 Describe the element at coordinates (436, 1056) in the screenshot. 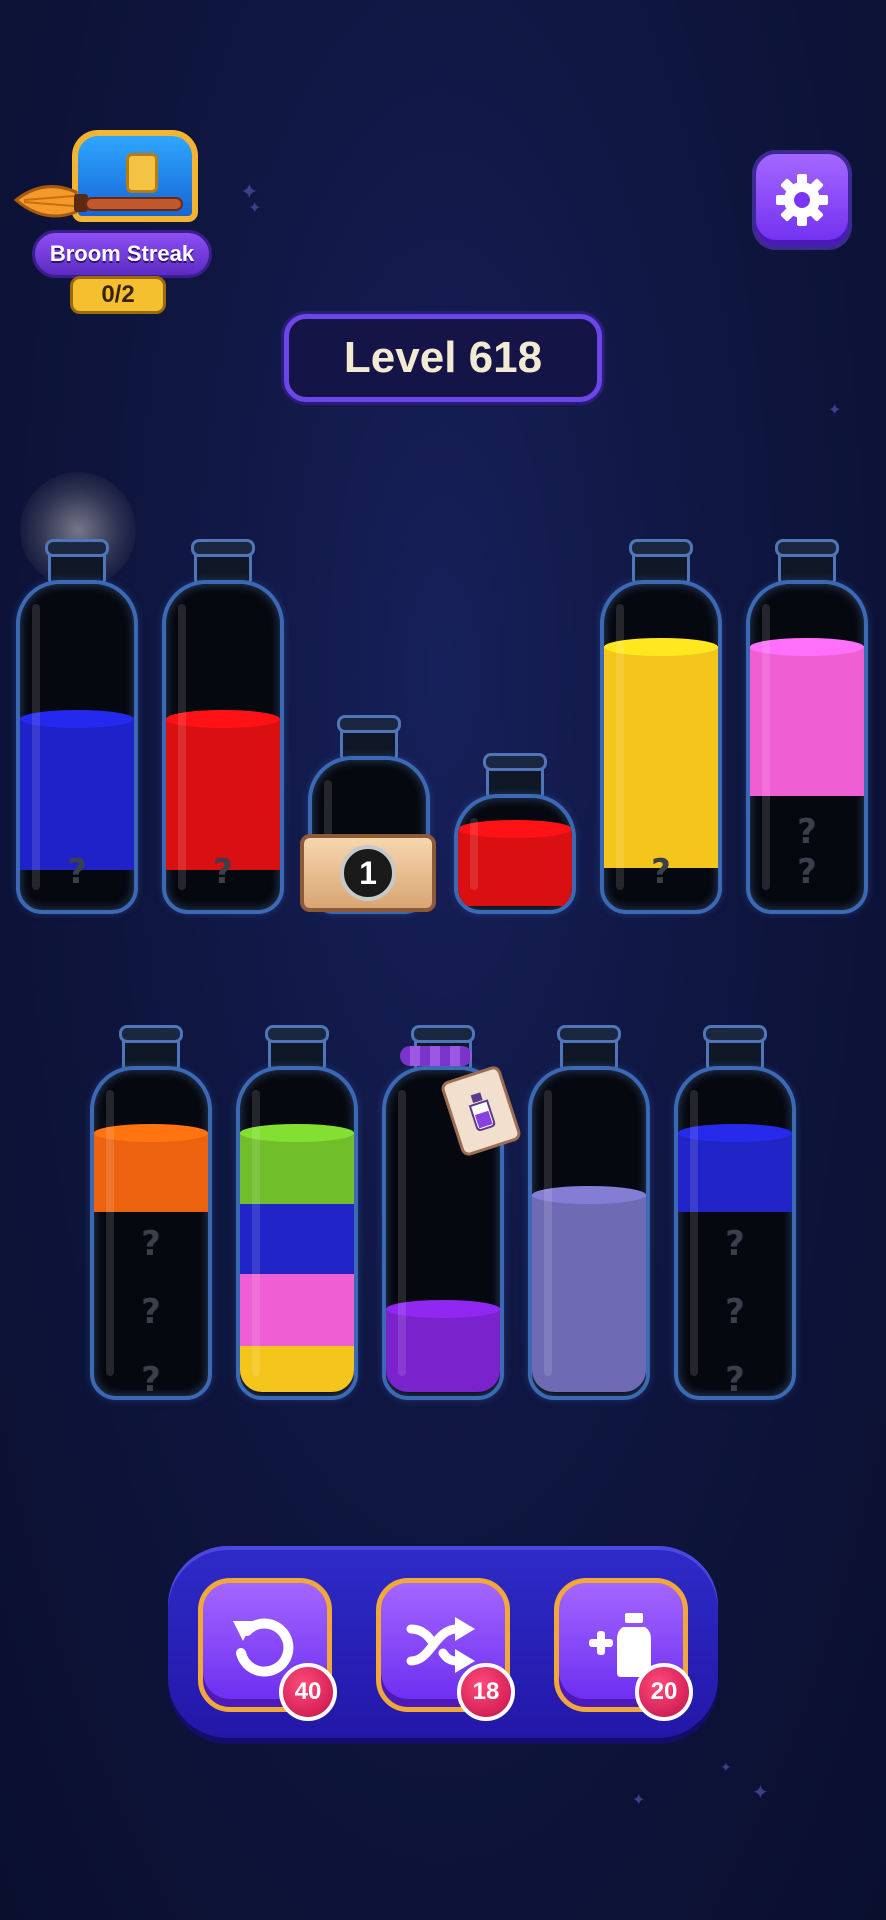

I see `rope-knot-icon` at that location.